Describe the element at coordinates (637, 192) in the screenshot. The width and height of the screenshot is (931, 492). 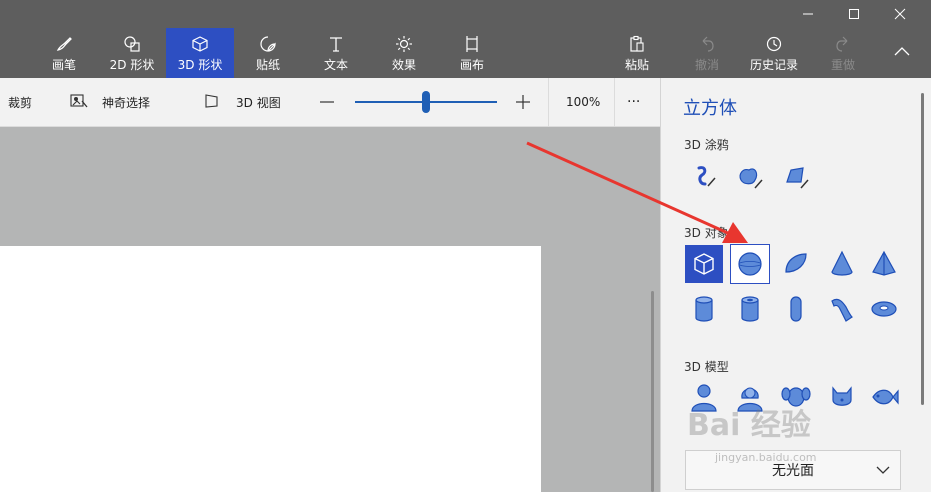
I see `annotation-arrow` at that location.